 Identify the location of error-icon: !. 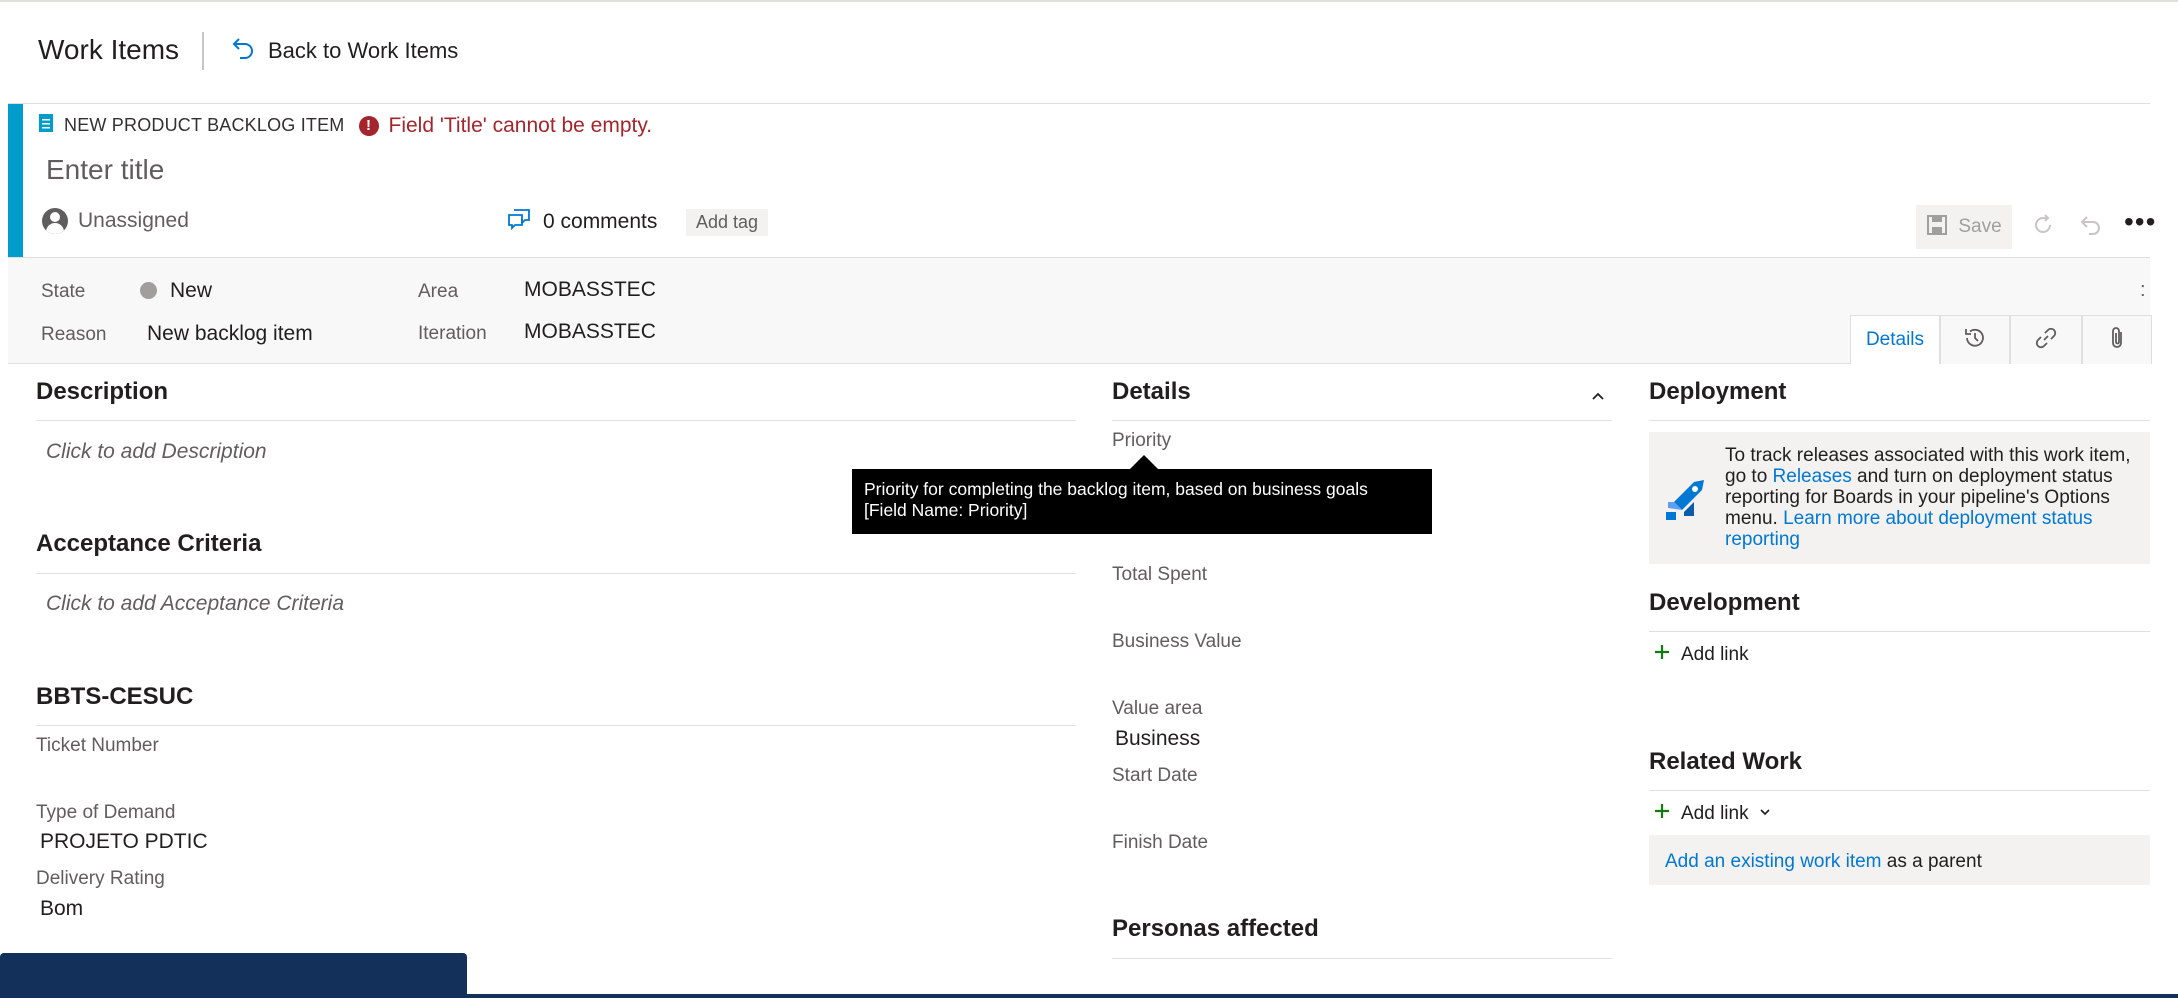
(368, 125).